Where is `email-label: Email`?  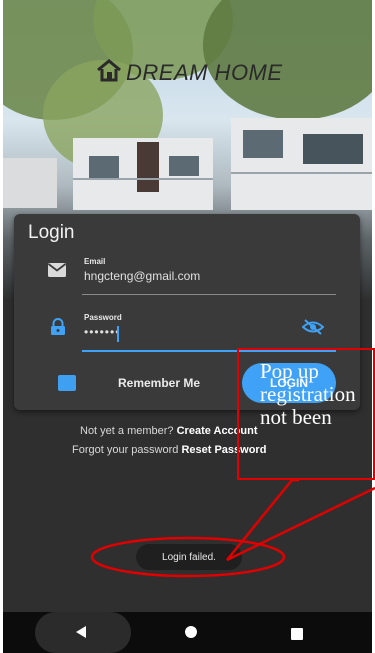
email-label: Email is located at coordinates (95, 261).